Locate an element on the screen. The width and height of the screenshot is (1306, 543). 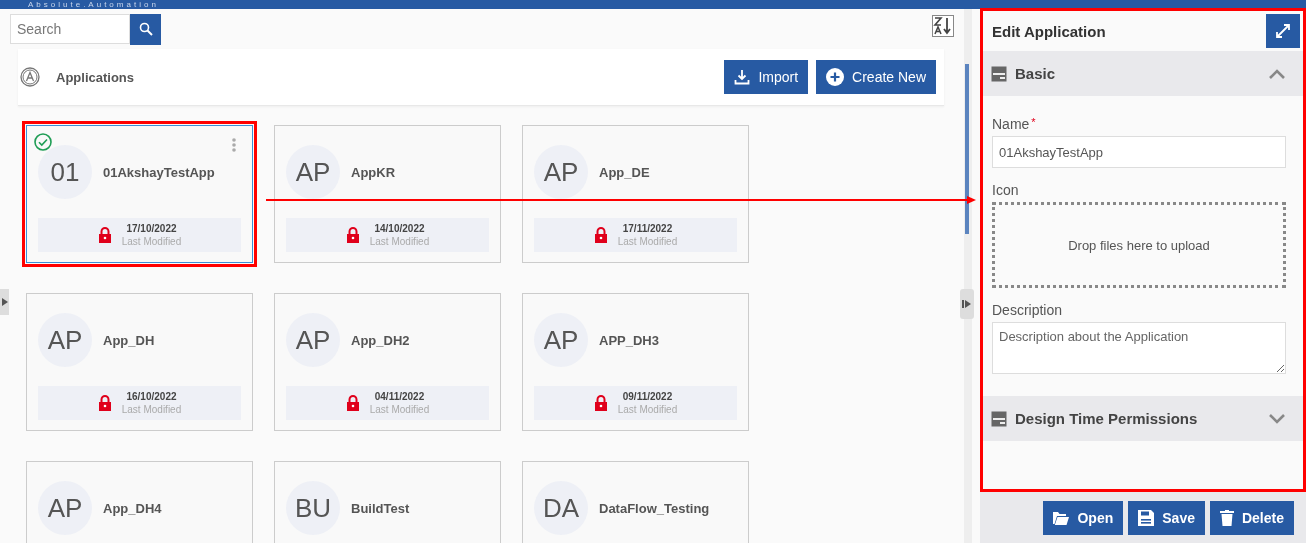
trash-icon is located at coordinates (1226, 517).